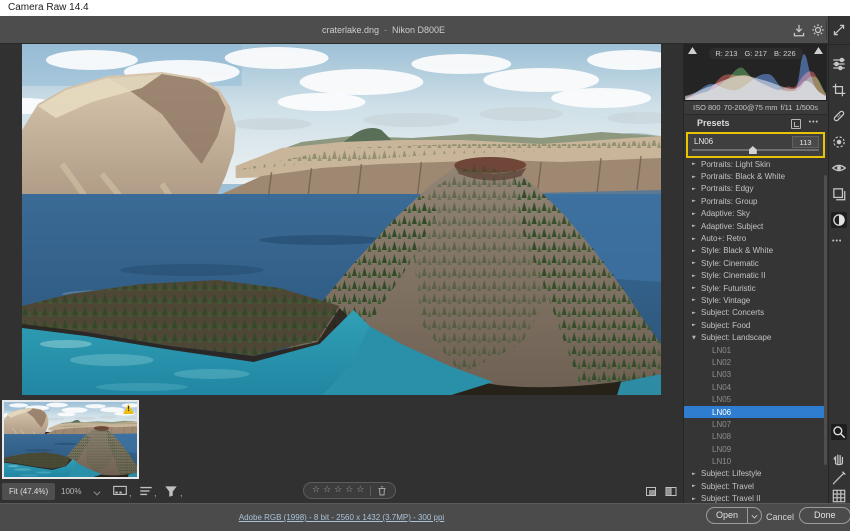 This screenshot has width=850, height=531. I want to click on preset-group-row: ► Portraits: Light Skin, so click(755, 164).